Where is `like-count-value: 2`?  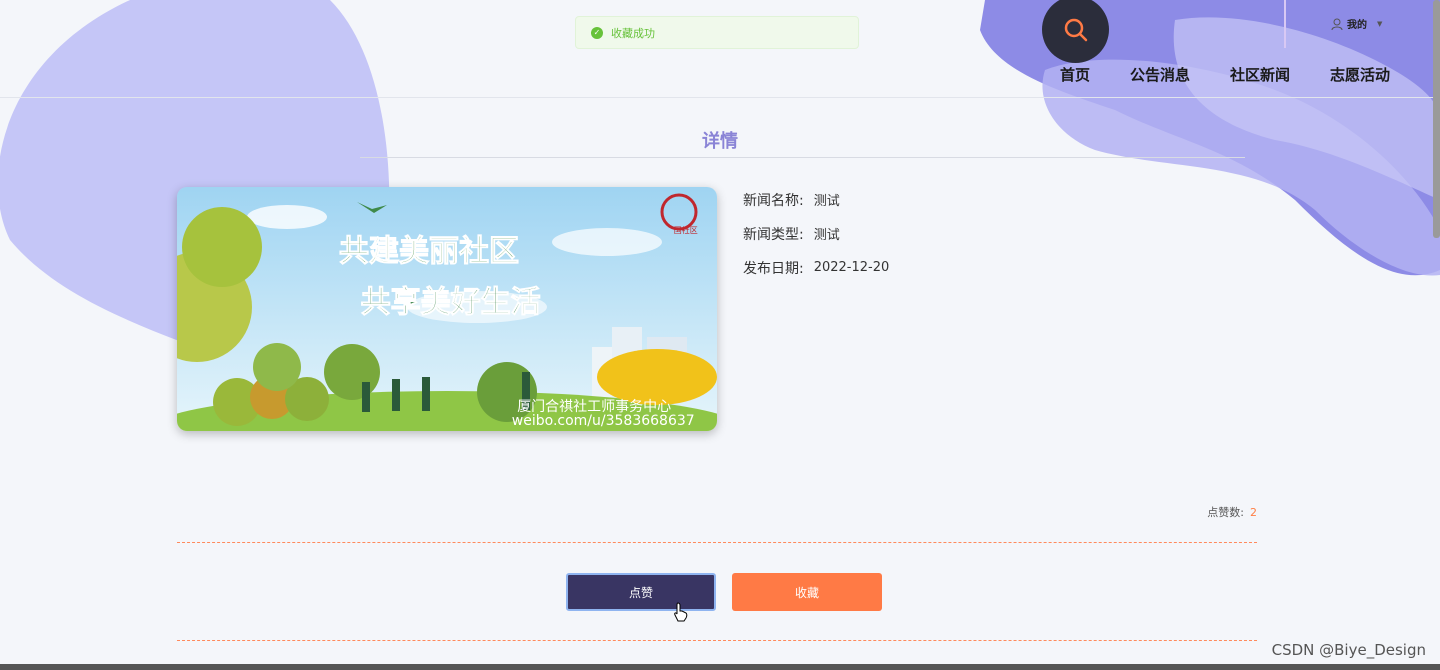
like-count-value: 2 is located at coordinates (1253, 512).